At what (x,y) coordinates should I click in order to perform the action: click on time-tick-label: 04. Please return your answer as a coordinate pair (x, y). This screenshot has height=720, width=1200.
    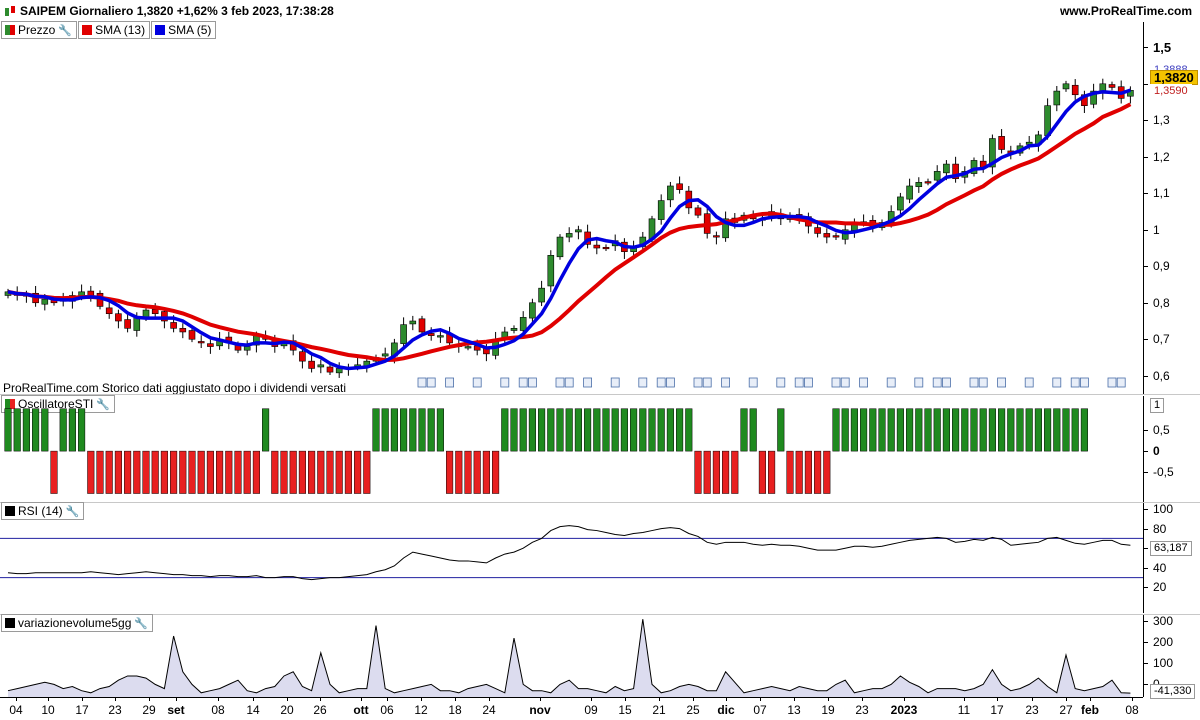
    Looking at the image, I should click on (16, 710).